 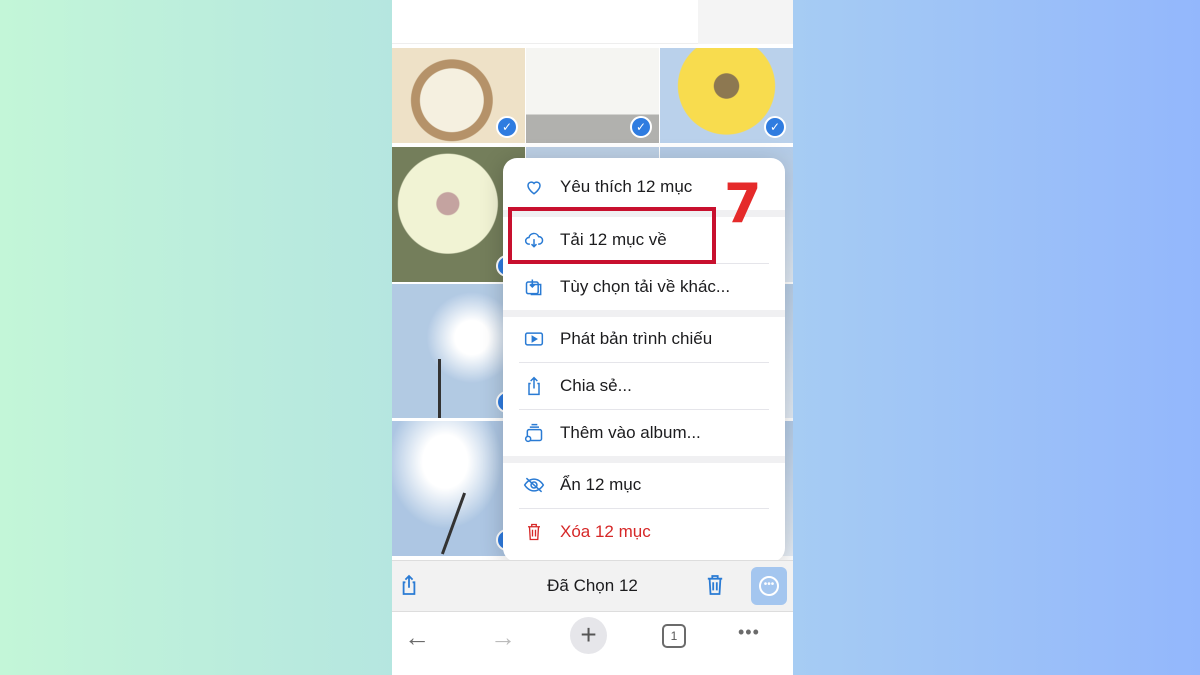 I want to click on ellipsis-circle-icon: •••, so click(x=769, y=586).